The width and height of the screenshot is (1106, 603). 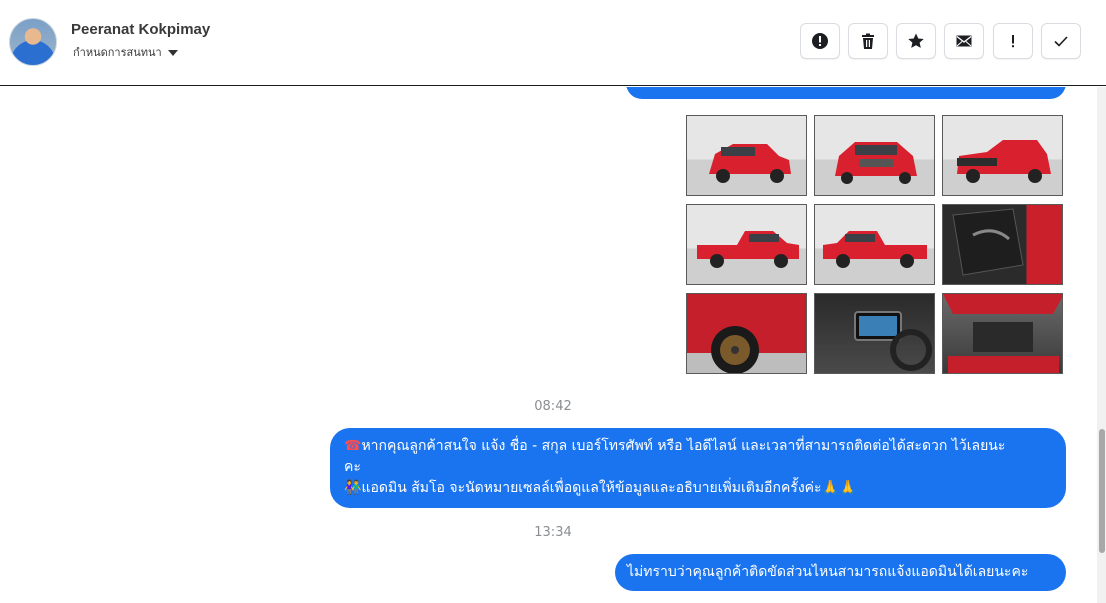 I want to click on check-icon, so click(x=1061, y=41).